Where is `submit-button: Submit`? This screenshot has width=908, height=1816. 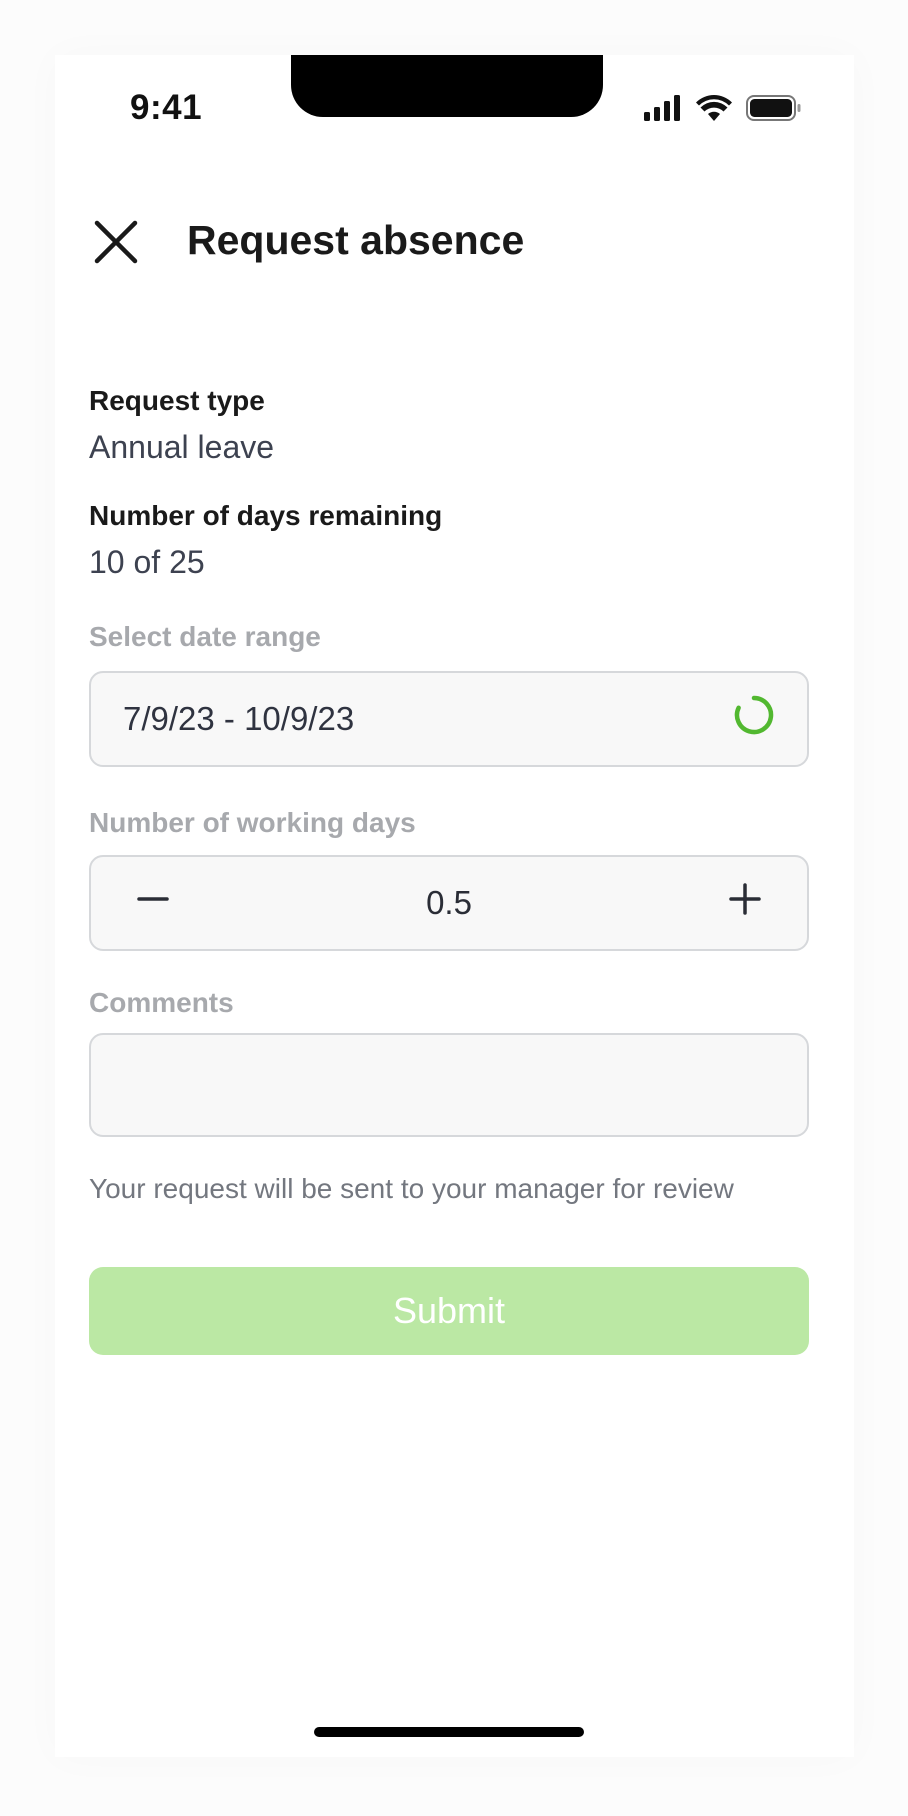
submit-button: Submit is located at coordinates (449, 1311).